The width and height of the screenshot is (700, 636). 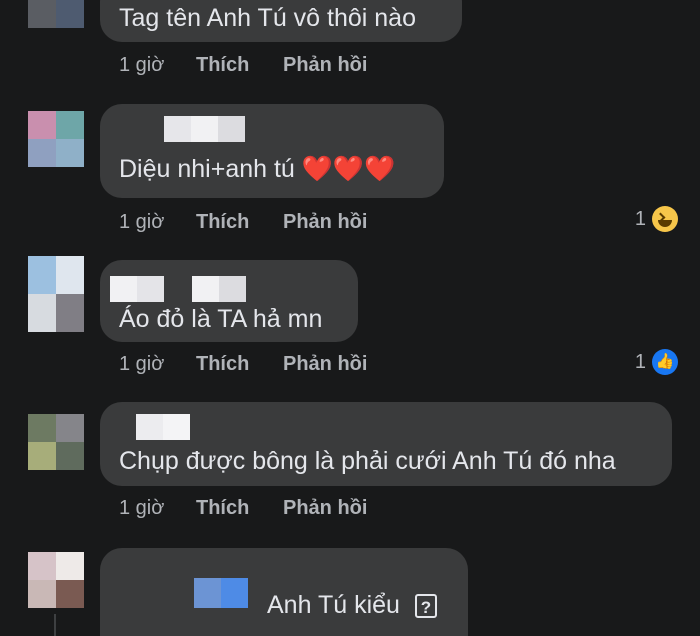 I want to click on comment-text: Diệu nhi+anh tú ❤️❤️❤️, so click(x=257, y=169).